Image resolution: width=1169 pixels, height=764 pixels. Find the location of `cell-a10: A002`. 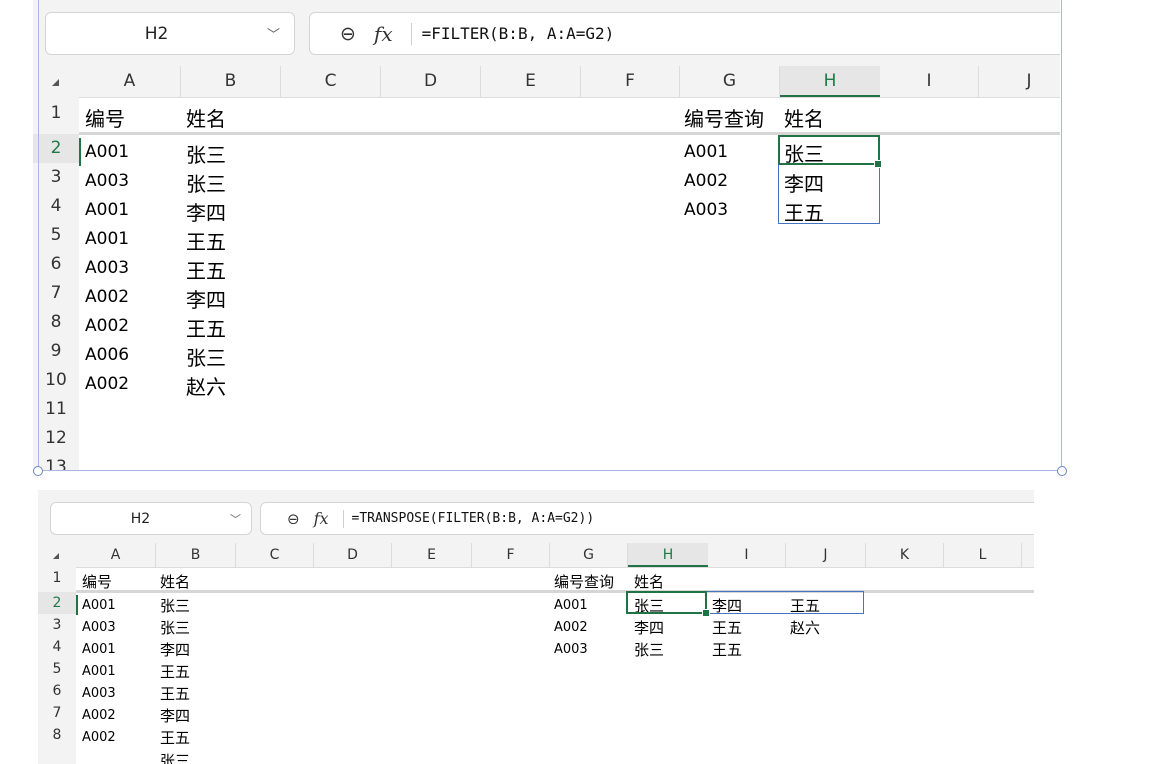

cell-a10: A002 is located at coordinates (107, 384).